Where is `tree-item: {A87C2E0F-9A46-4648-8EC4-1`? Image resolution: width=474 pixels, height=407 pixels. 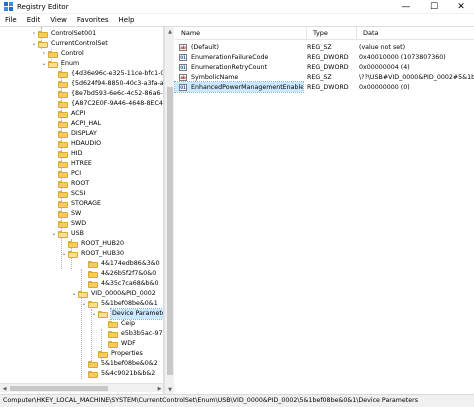 tree-item: {A87C2E0F-9A46-4648-8EC4-1 is located at coordinates (106, 104).